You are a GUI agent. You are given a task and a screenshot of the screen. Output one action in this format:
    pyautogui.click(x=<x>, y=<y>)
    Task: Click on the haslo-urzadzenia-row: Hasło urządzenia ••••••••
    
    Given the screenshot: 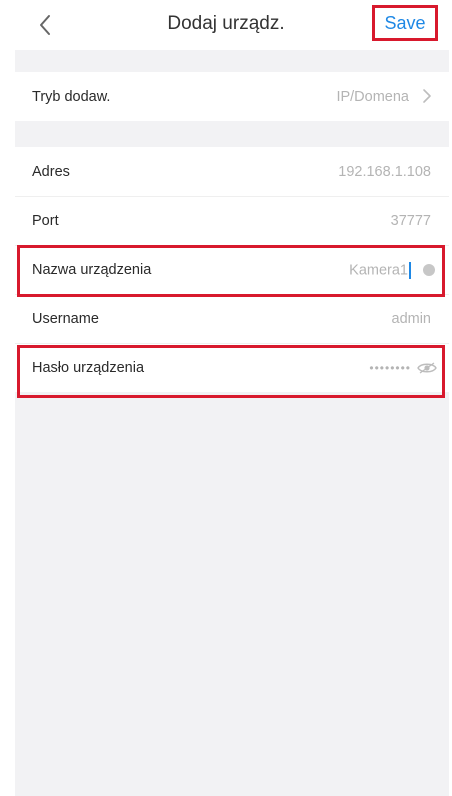 What is the action you would take?
    pyautogui.click(x=232, y=367)
    